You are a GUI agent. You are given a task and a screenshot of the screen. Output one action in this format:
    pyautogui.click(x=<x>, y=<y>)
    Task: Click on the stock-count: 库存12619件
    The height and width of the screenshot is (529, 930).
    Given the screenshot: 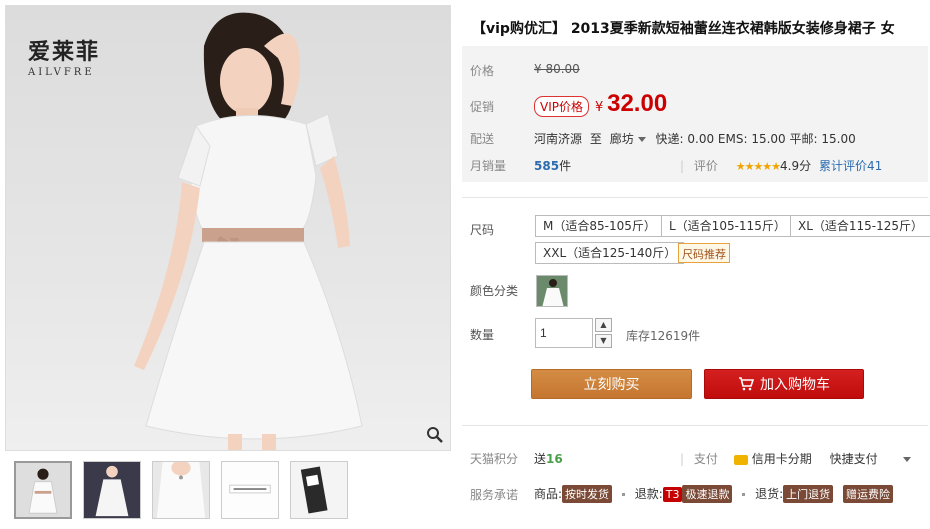 What is the action you would take?
    pyautogui.click(x=663, y=336)
    